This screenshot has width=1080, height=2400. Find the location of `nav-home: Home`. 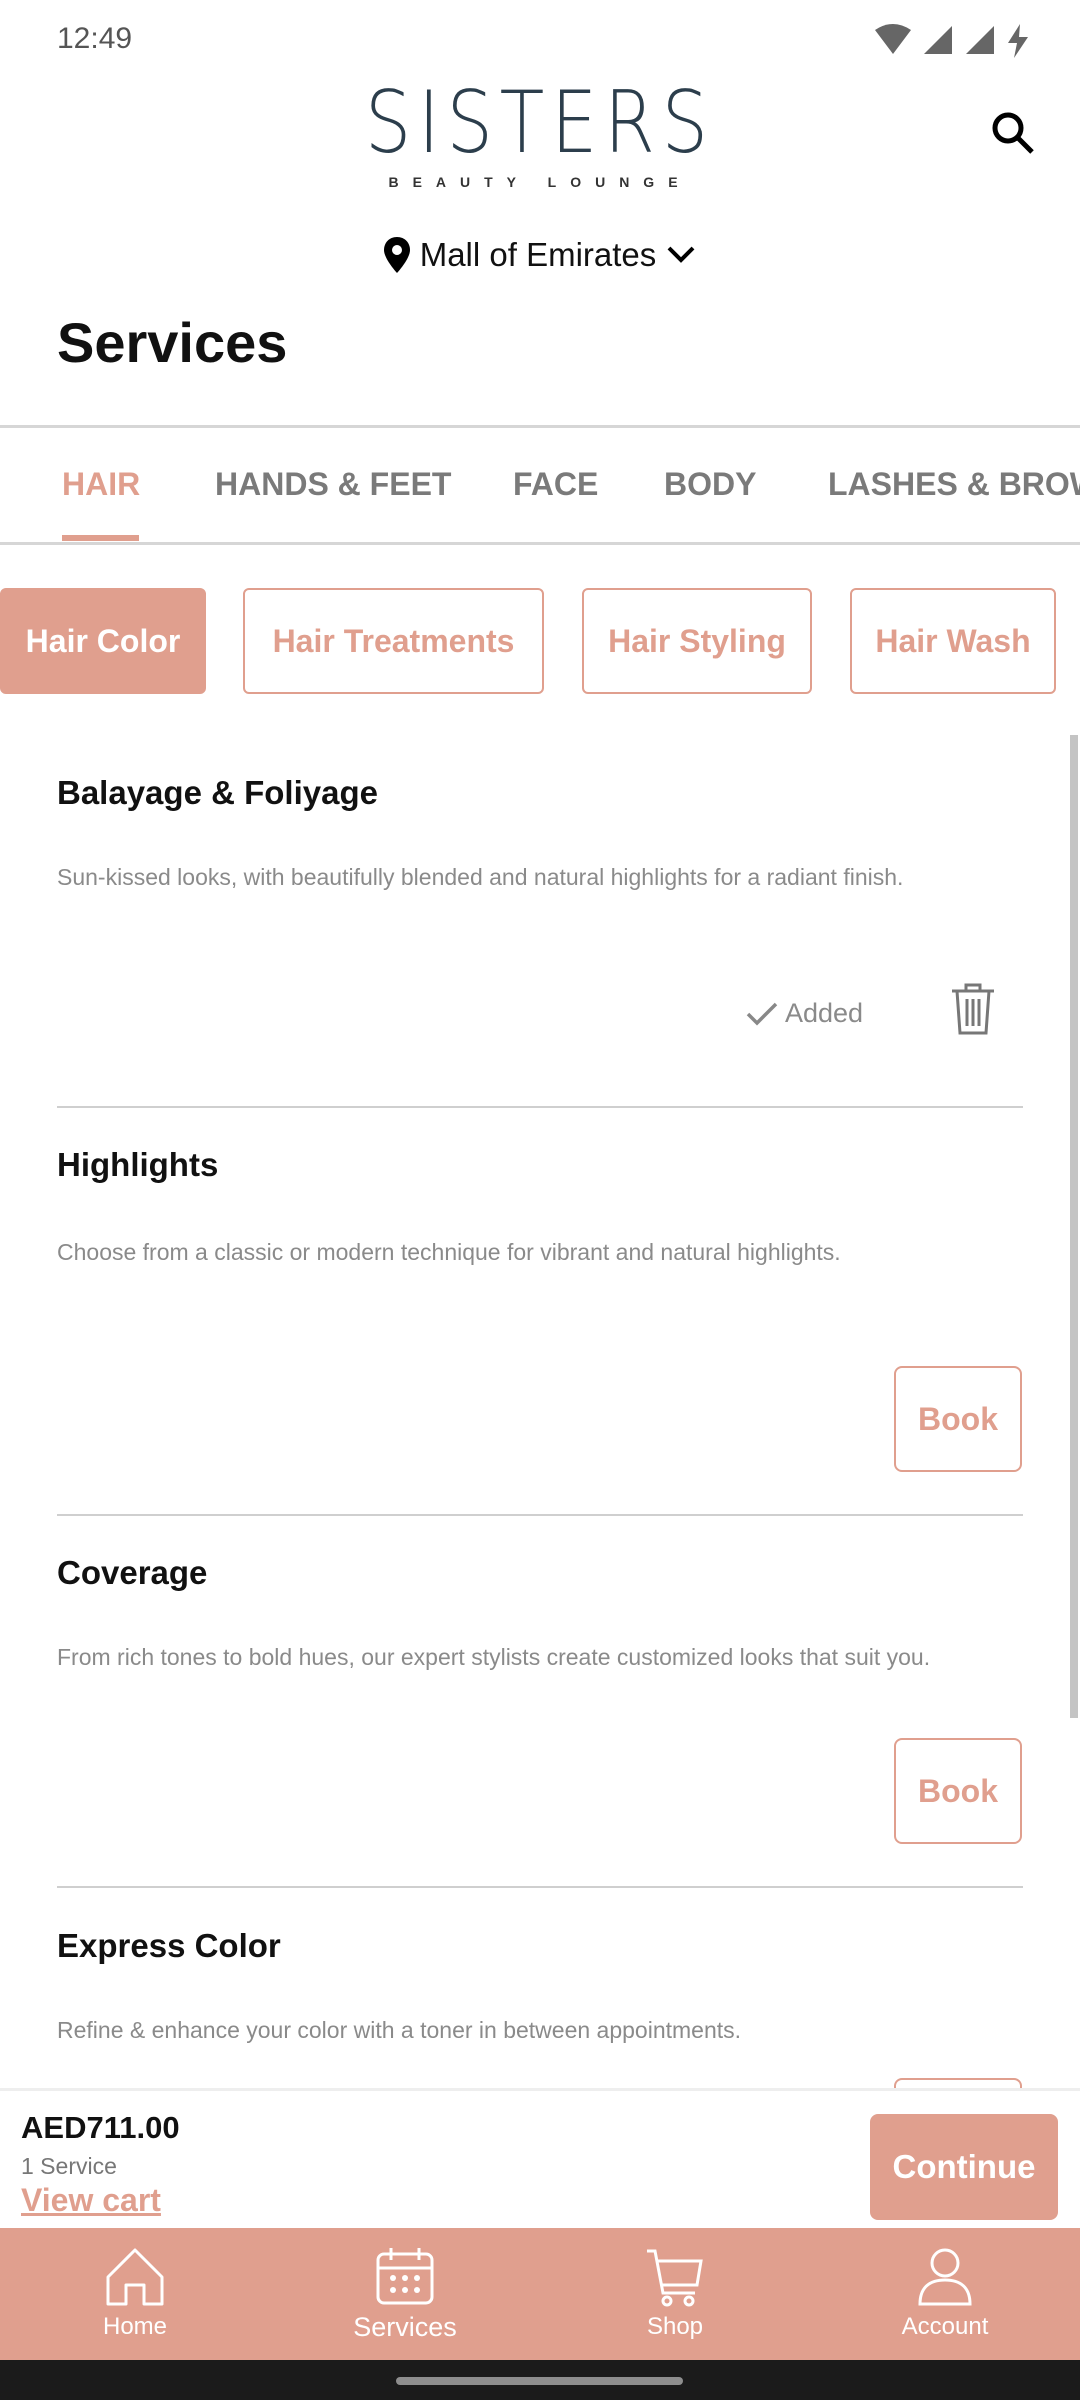

nav-home: Home is located at coordinates (135, 2294).